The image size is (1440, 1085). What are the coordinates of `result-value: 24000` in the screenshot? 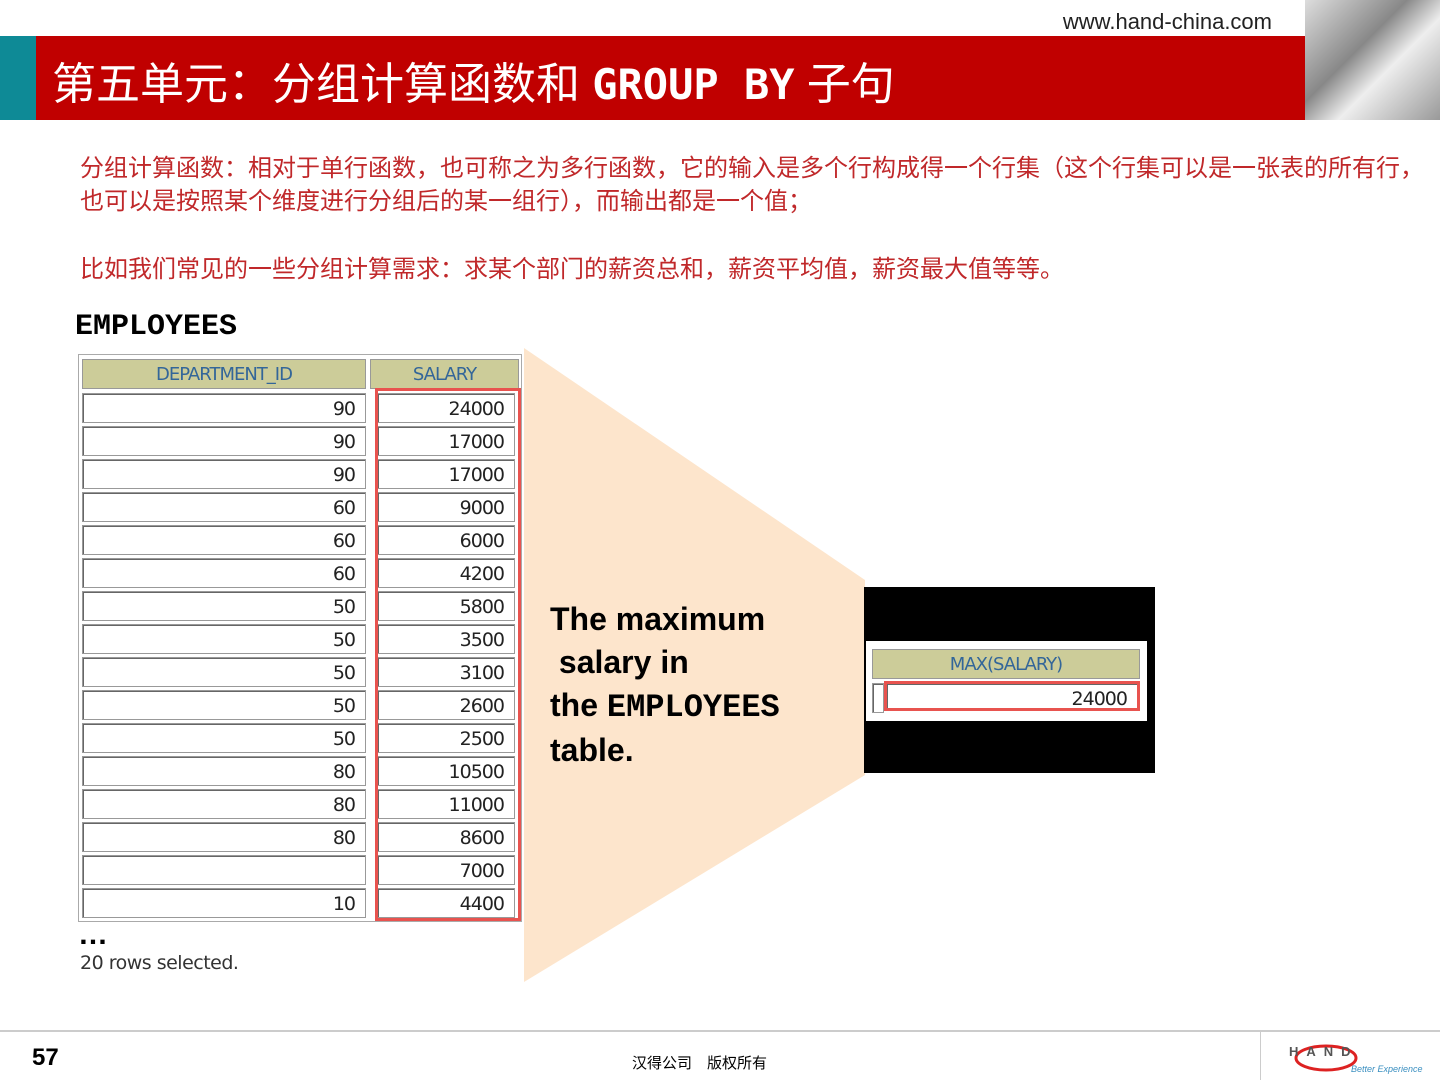 It's located at (1012, 696).